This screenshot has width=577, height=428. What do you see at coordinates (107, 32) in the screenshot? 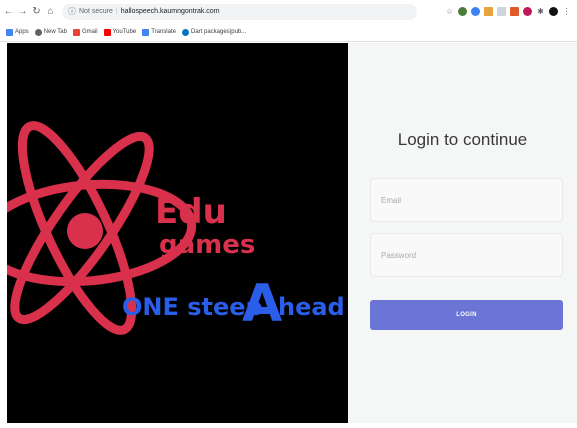
I see `youtube-icon` at bounding box center [107, 32].